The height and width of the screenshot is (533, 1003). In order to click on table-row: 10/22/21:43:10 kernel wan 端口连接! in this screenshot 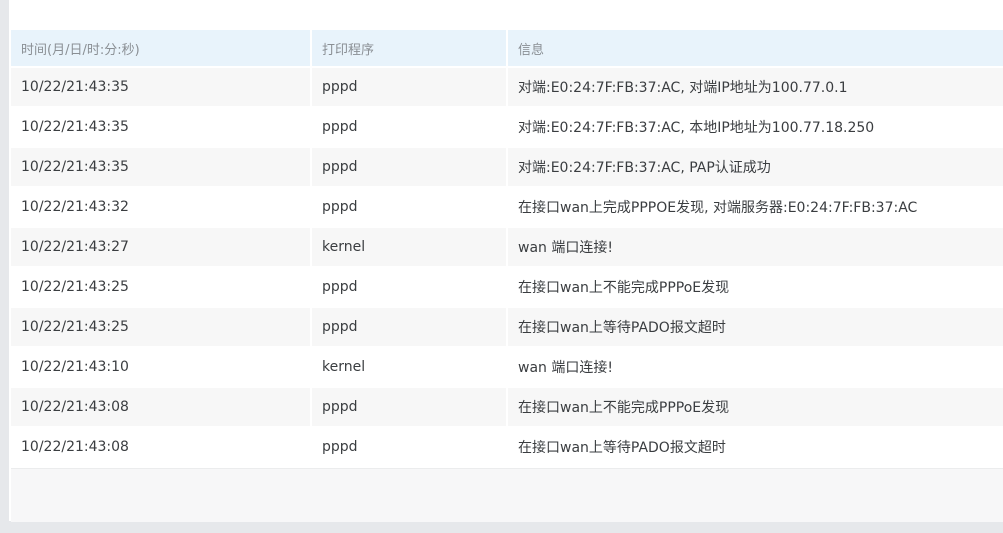, I will do `click(507, 366)`.